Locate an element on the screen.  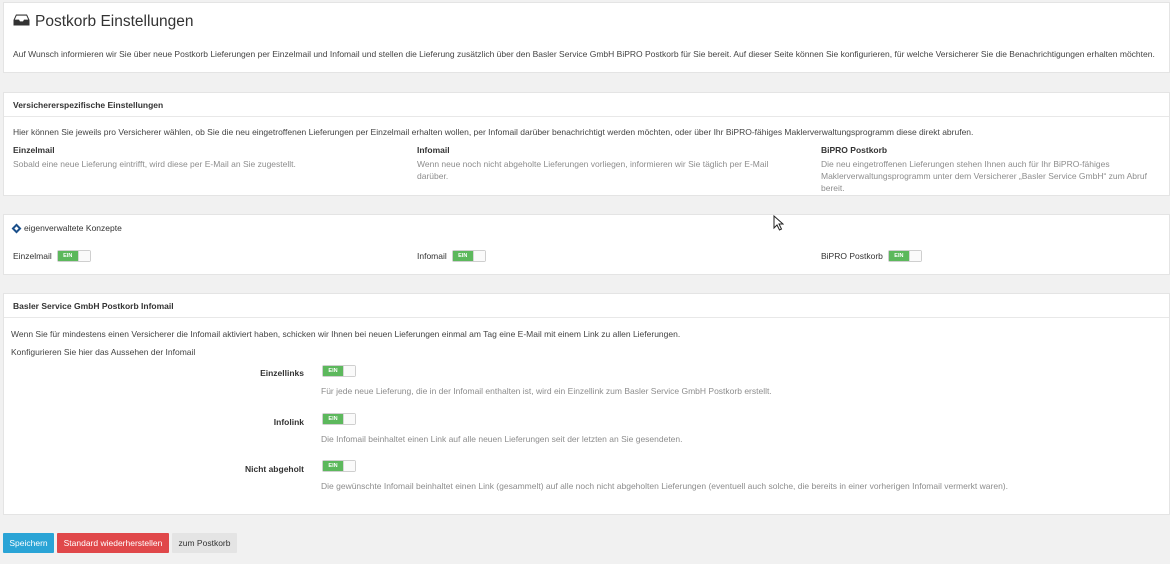
toggle-row-infomail: Infomail EIN is located at coordinates (451, 256).